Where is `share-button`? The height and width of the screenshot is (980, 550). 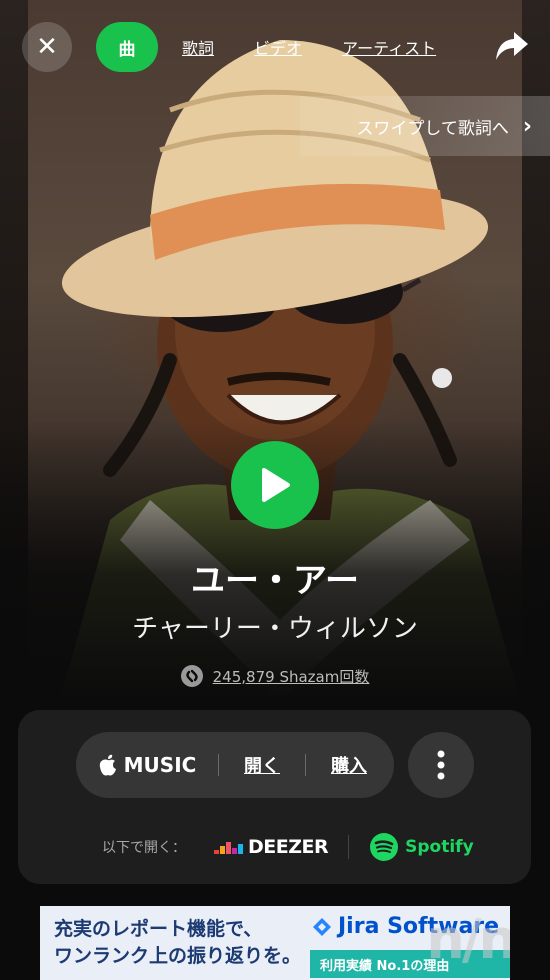 share-button is located at coordinates (512, 46).